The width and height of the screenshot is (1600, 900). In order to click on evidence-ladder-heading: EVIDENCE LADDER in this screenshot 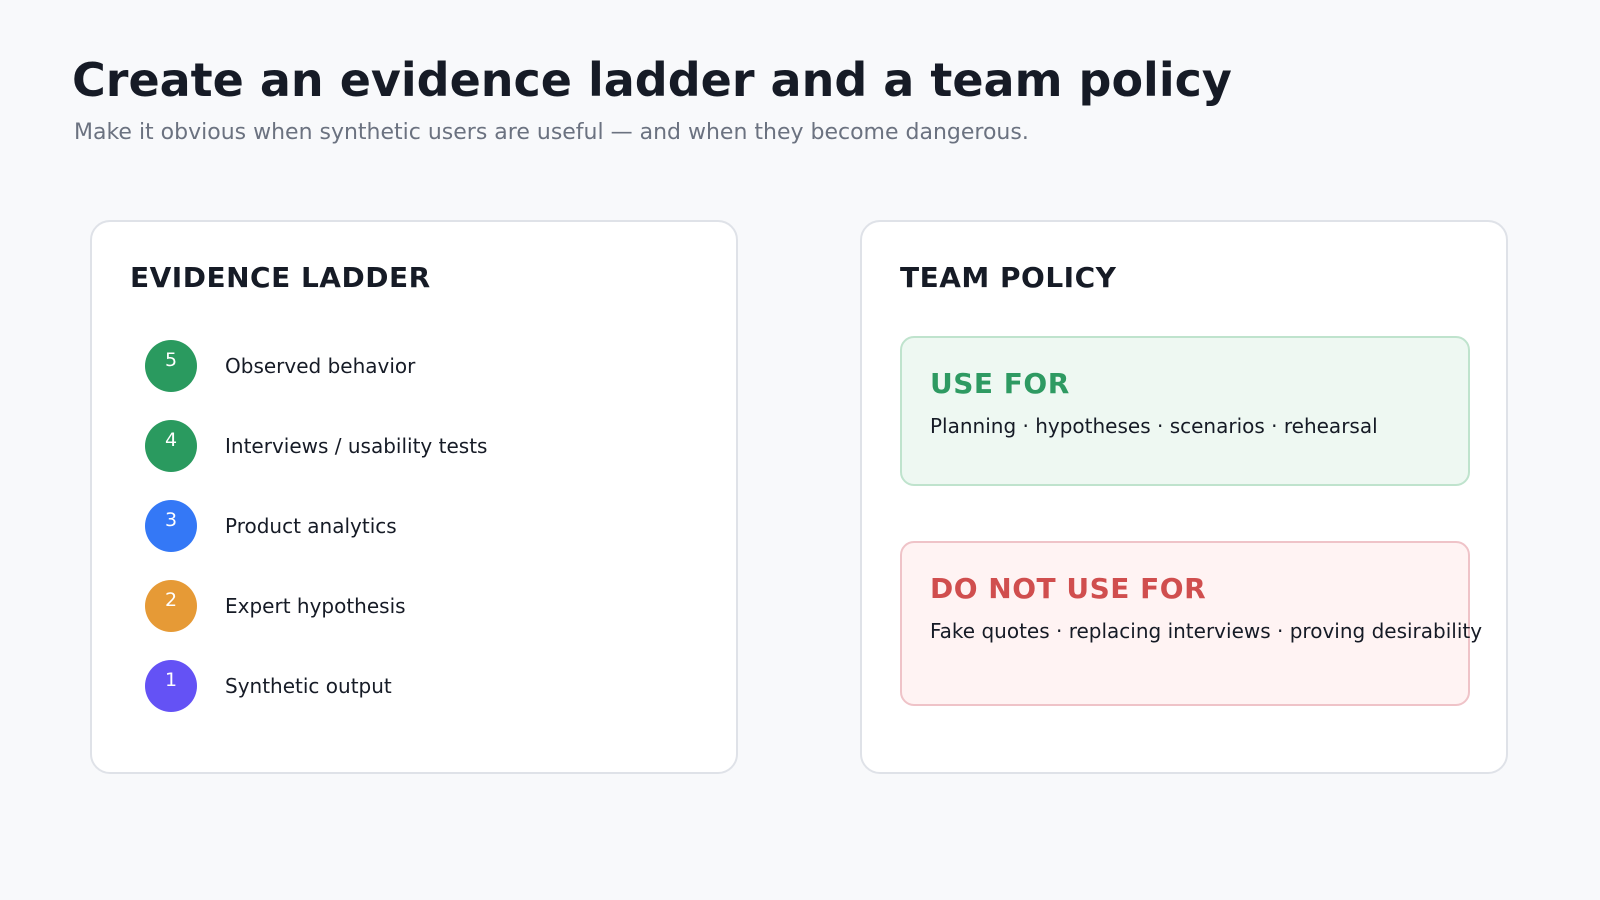, I will do `click(280, 277)`.